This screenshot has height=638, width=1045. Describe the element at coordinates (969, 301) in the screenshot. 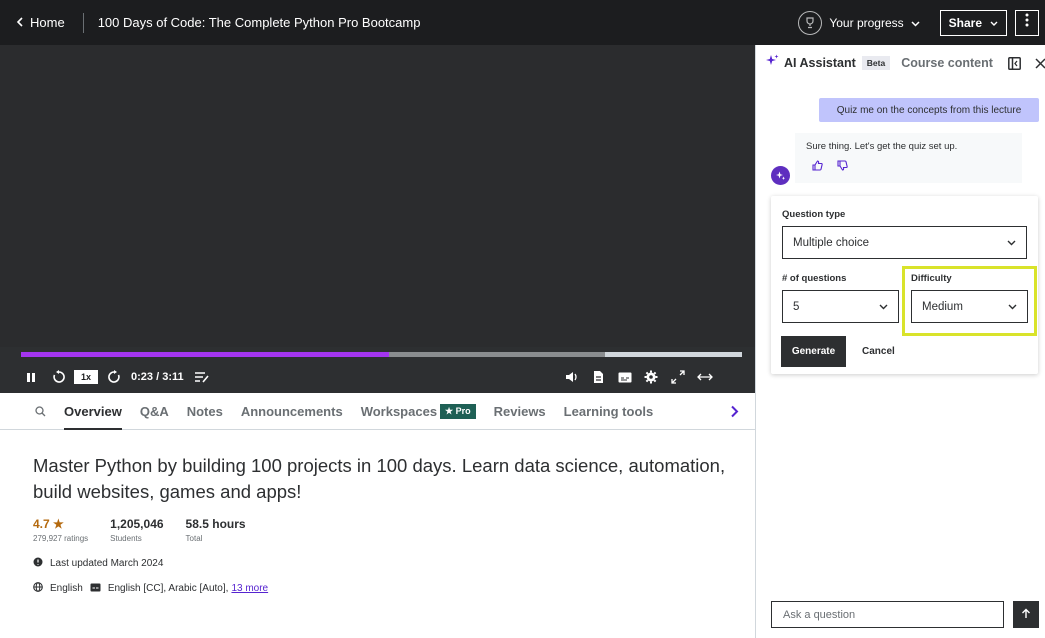

I see `difficulty-highlight` at that location.